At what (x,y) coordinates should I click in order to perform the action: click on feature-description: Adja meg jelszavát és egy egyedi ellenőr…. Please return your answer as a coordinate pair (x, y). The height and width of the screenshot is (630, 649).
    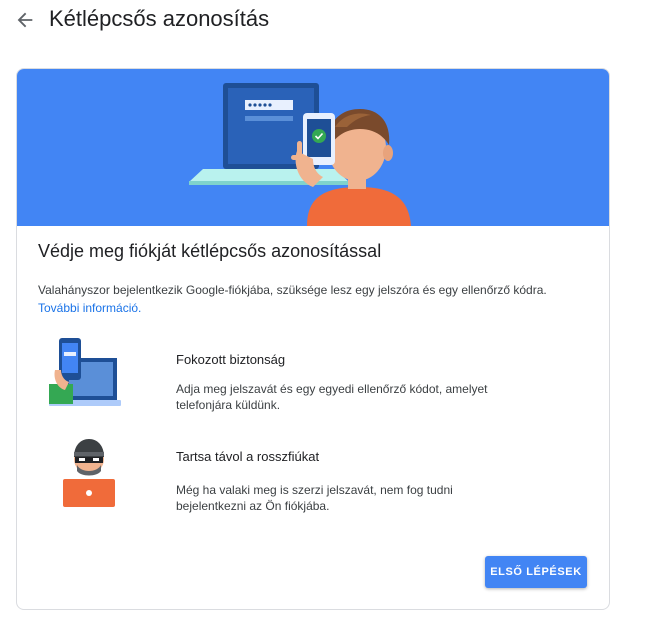
    Looking at the image, I should click on (332, 397).